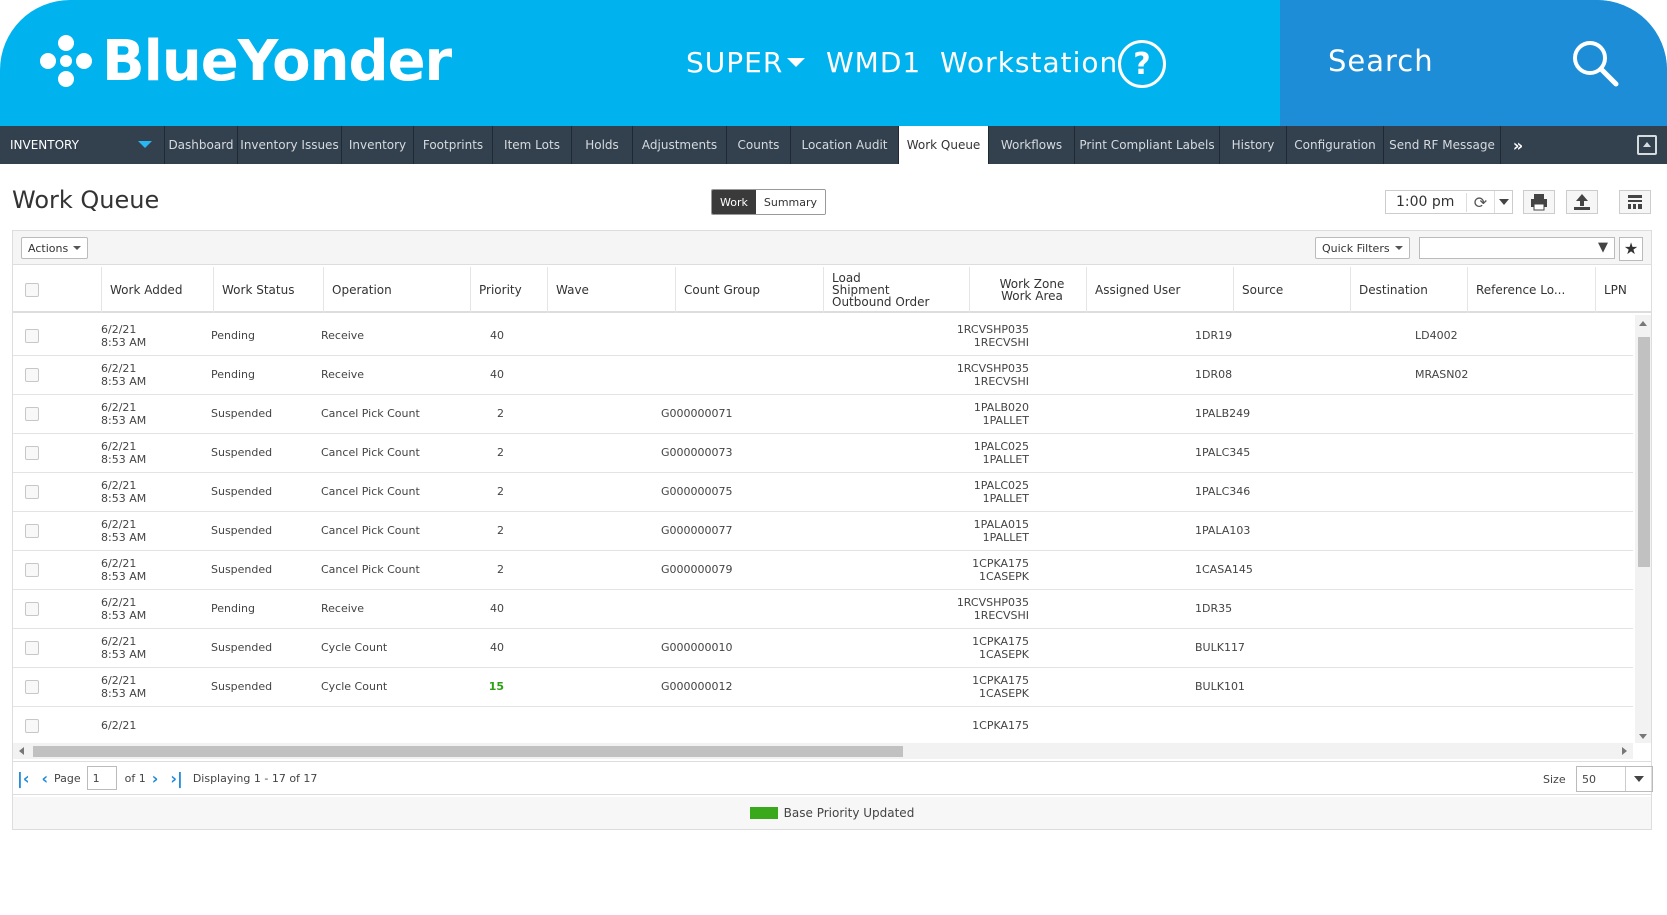 The image size is (1667, 915). What do you see at coordinates (55, 248) in the screenshot?
I see `actions-button: Actions` at bounding box center [55, 248].